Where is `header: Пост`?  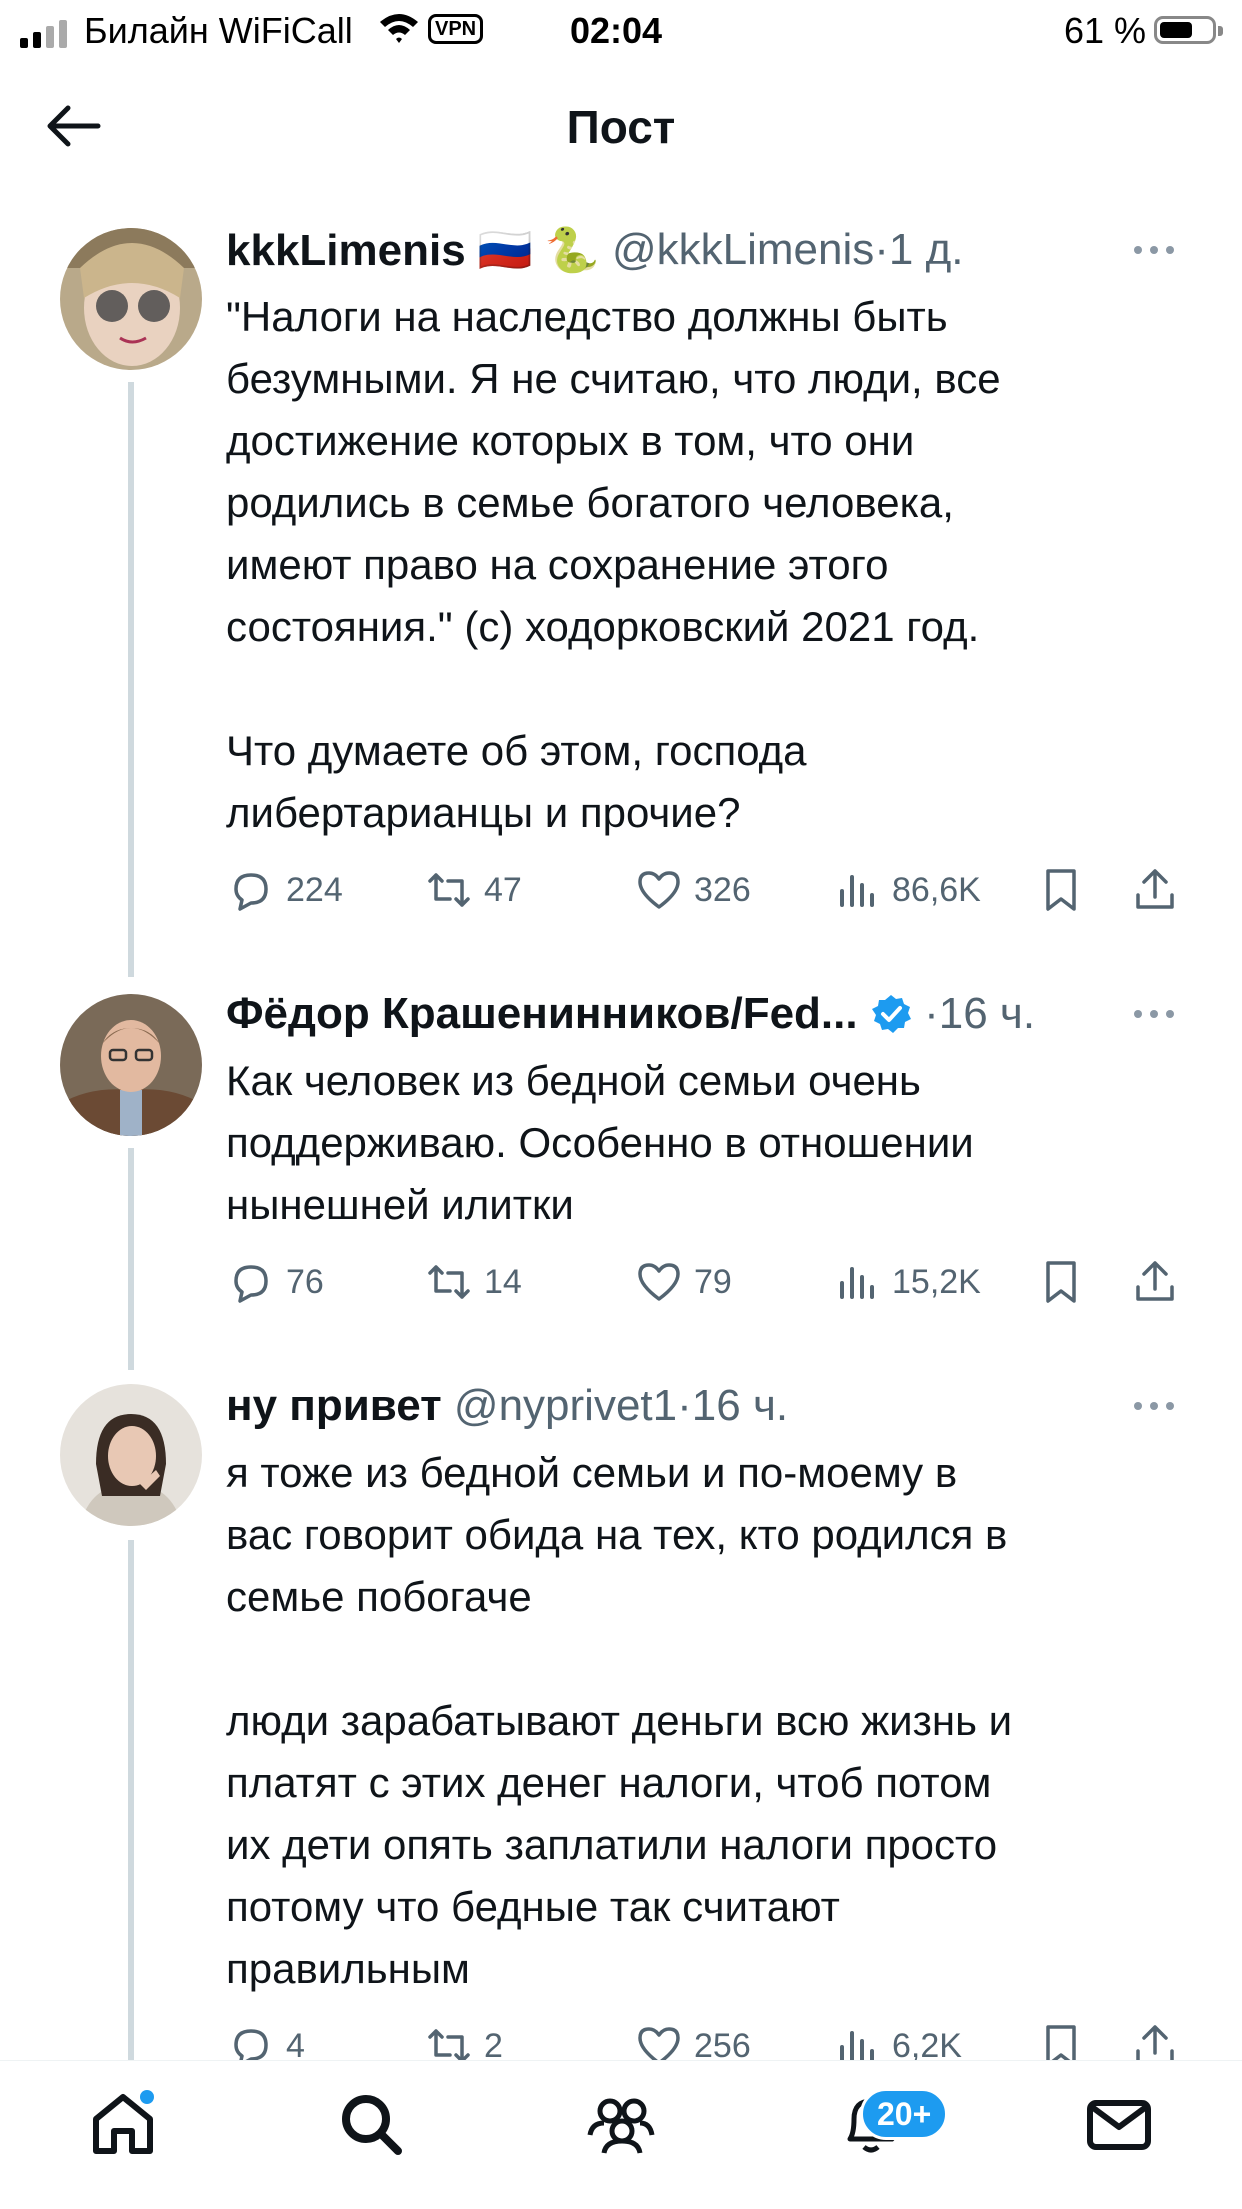 header: Пост is located at coordinates (621, 127).